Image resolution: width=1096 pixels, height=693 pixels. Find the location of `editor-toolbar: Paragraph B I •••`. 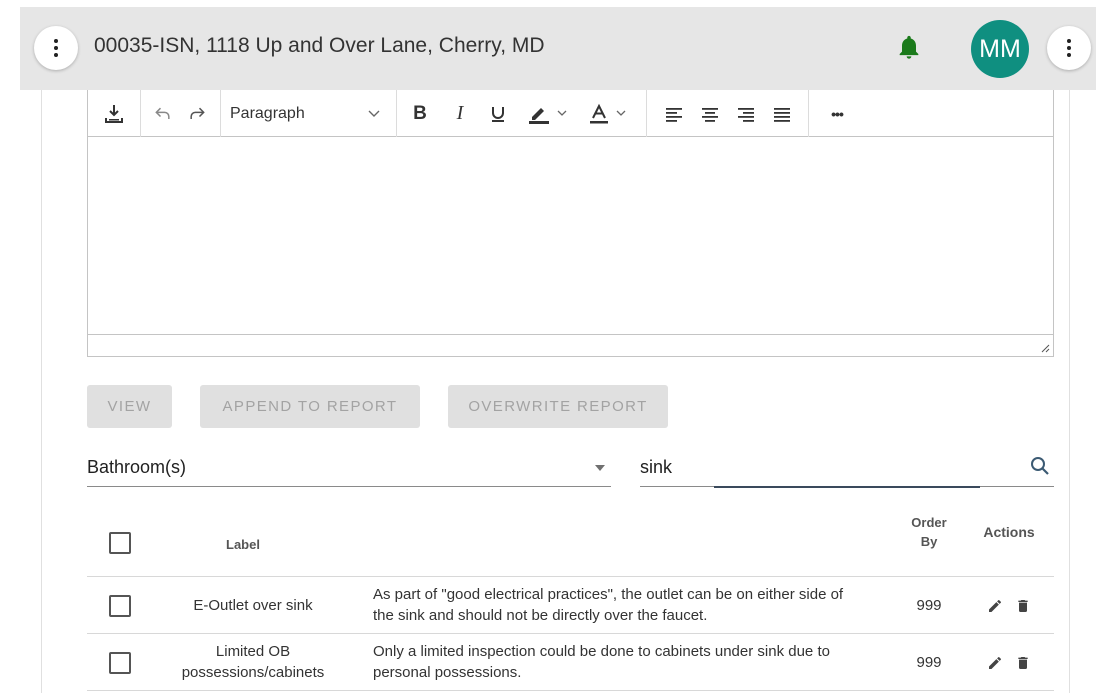

editor-toolbar: Paragraph B I ••• is located at coordinates (570, 113).